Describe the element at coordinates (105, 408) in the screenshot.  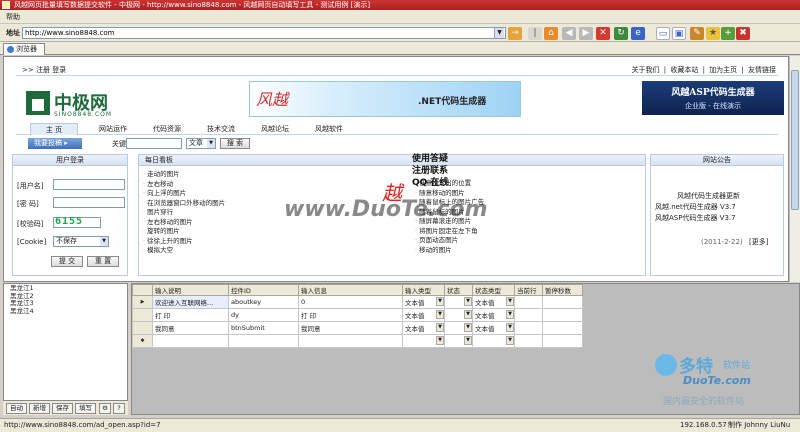
I see `settings-icon: ⚙` at that location.